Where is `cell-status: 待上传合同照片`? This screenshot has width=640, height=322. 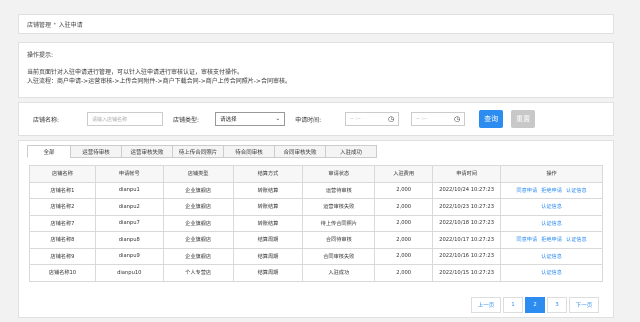
cell-status: 待上传合同照片 is located at coordinates (339, 223).